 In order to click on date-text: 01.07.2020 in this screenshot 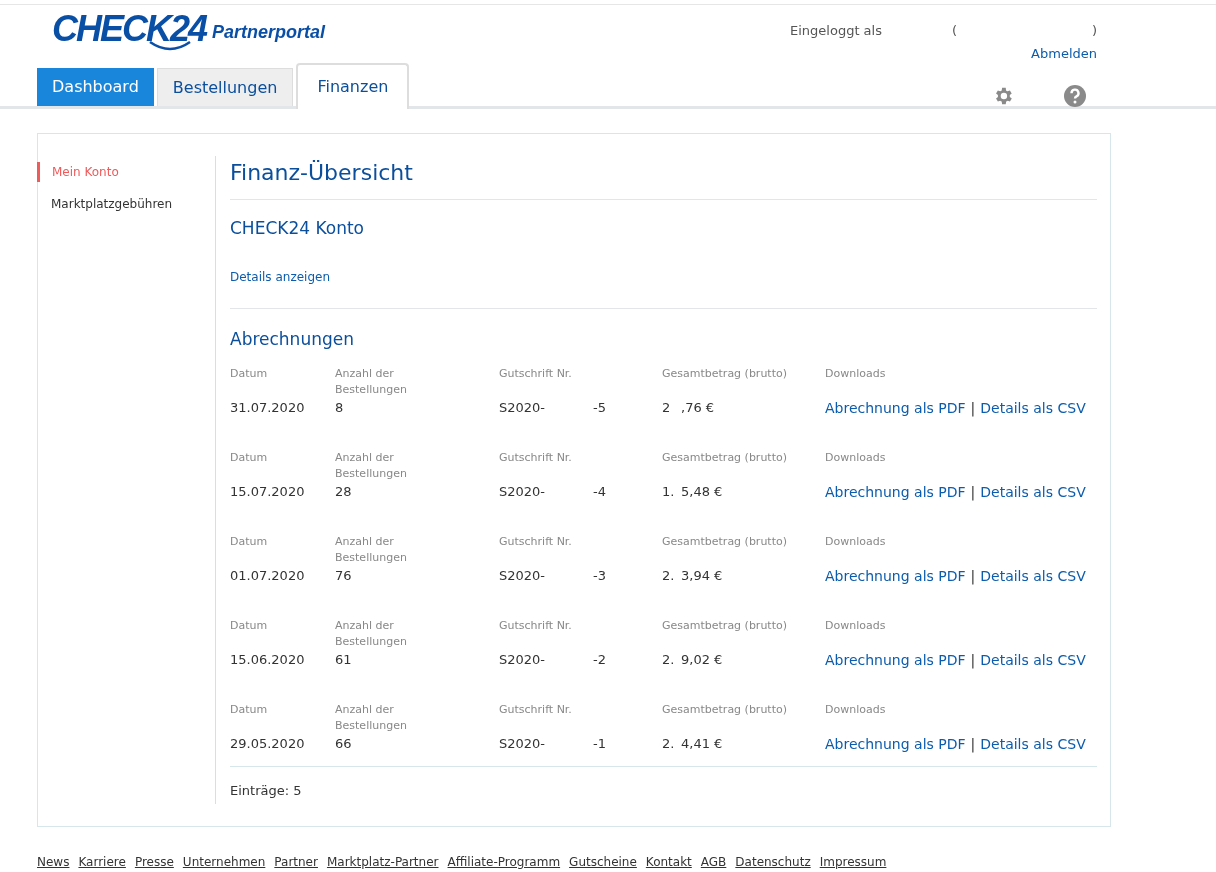, I will do `click(267, 576)`.